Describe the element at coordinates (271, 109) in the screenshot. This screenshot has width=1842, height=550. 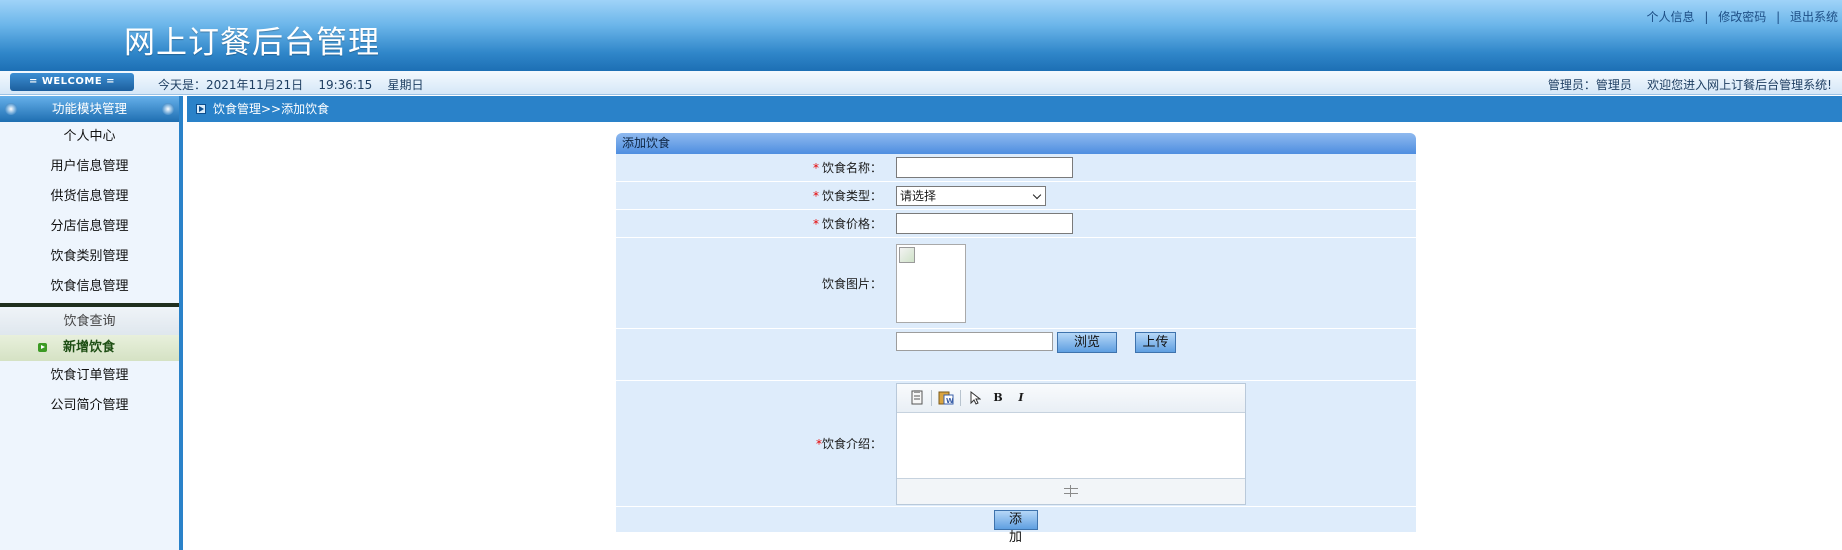
I see `breadcrumb-text: 饮食管理>>添加饮食` at that location.